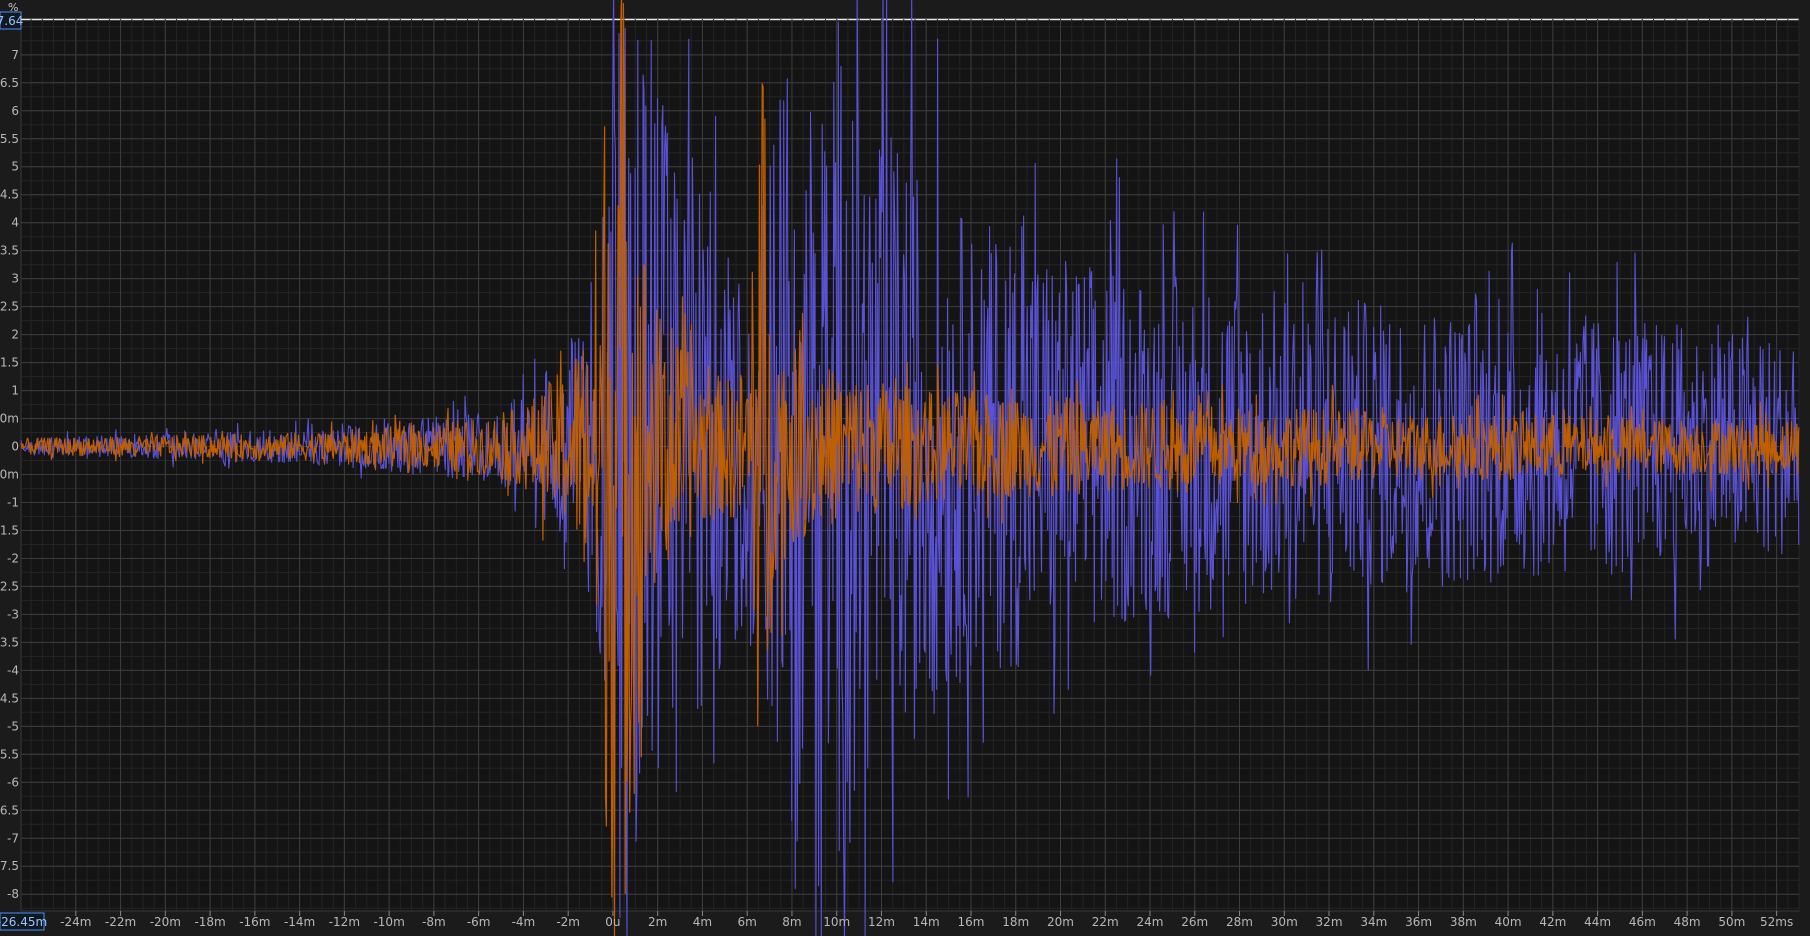 The height and width of the screenshot is (936, 1810). I want to click on x-tick-label: 6m, so click(747, 922).